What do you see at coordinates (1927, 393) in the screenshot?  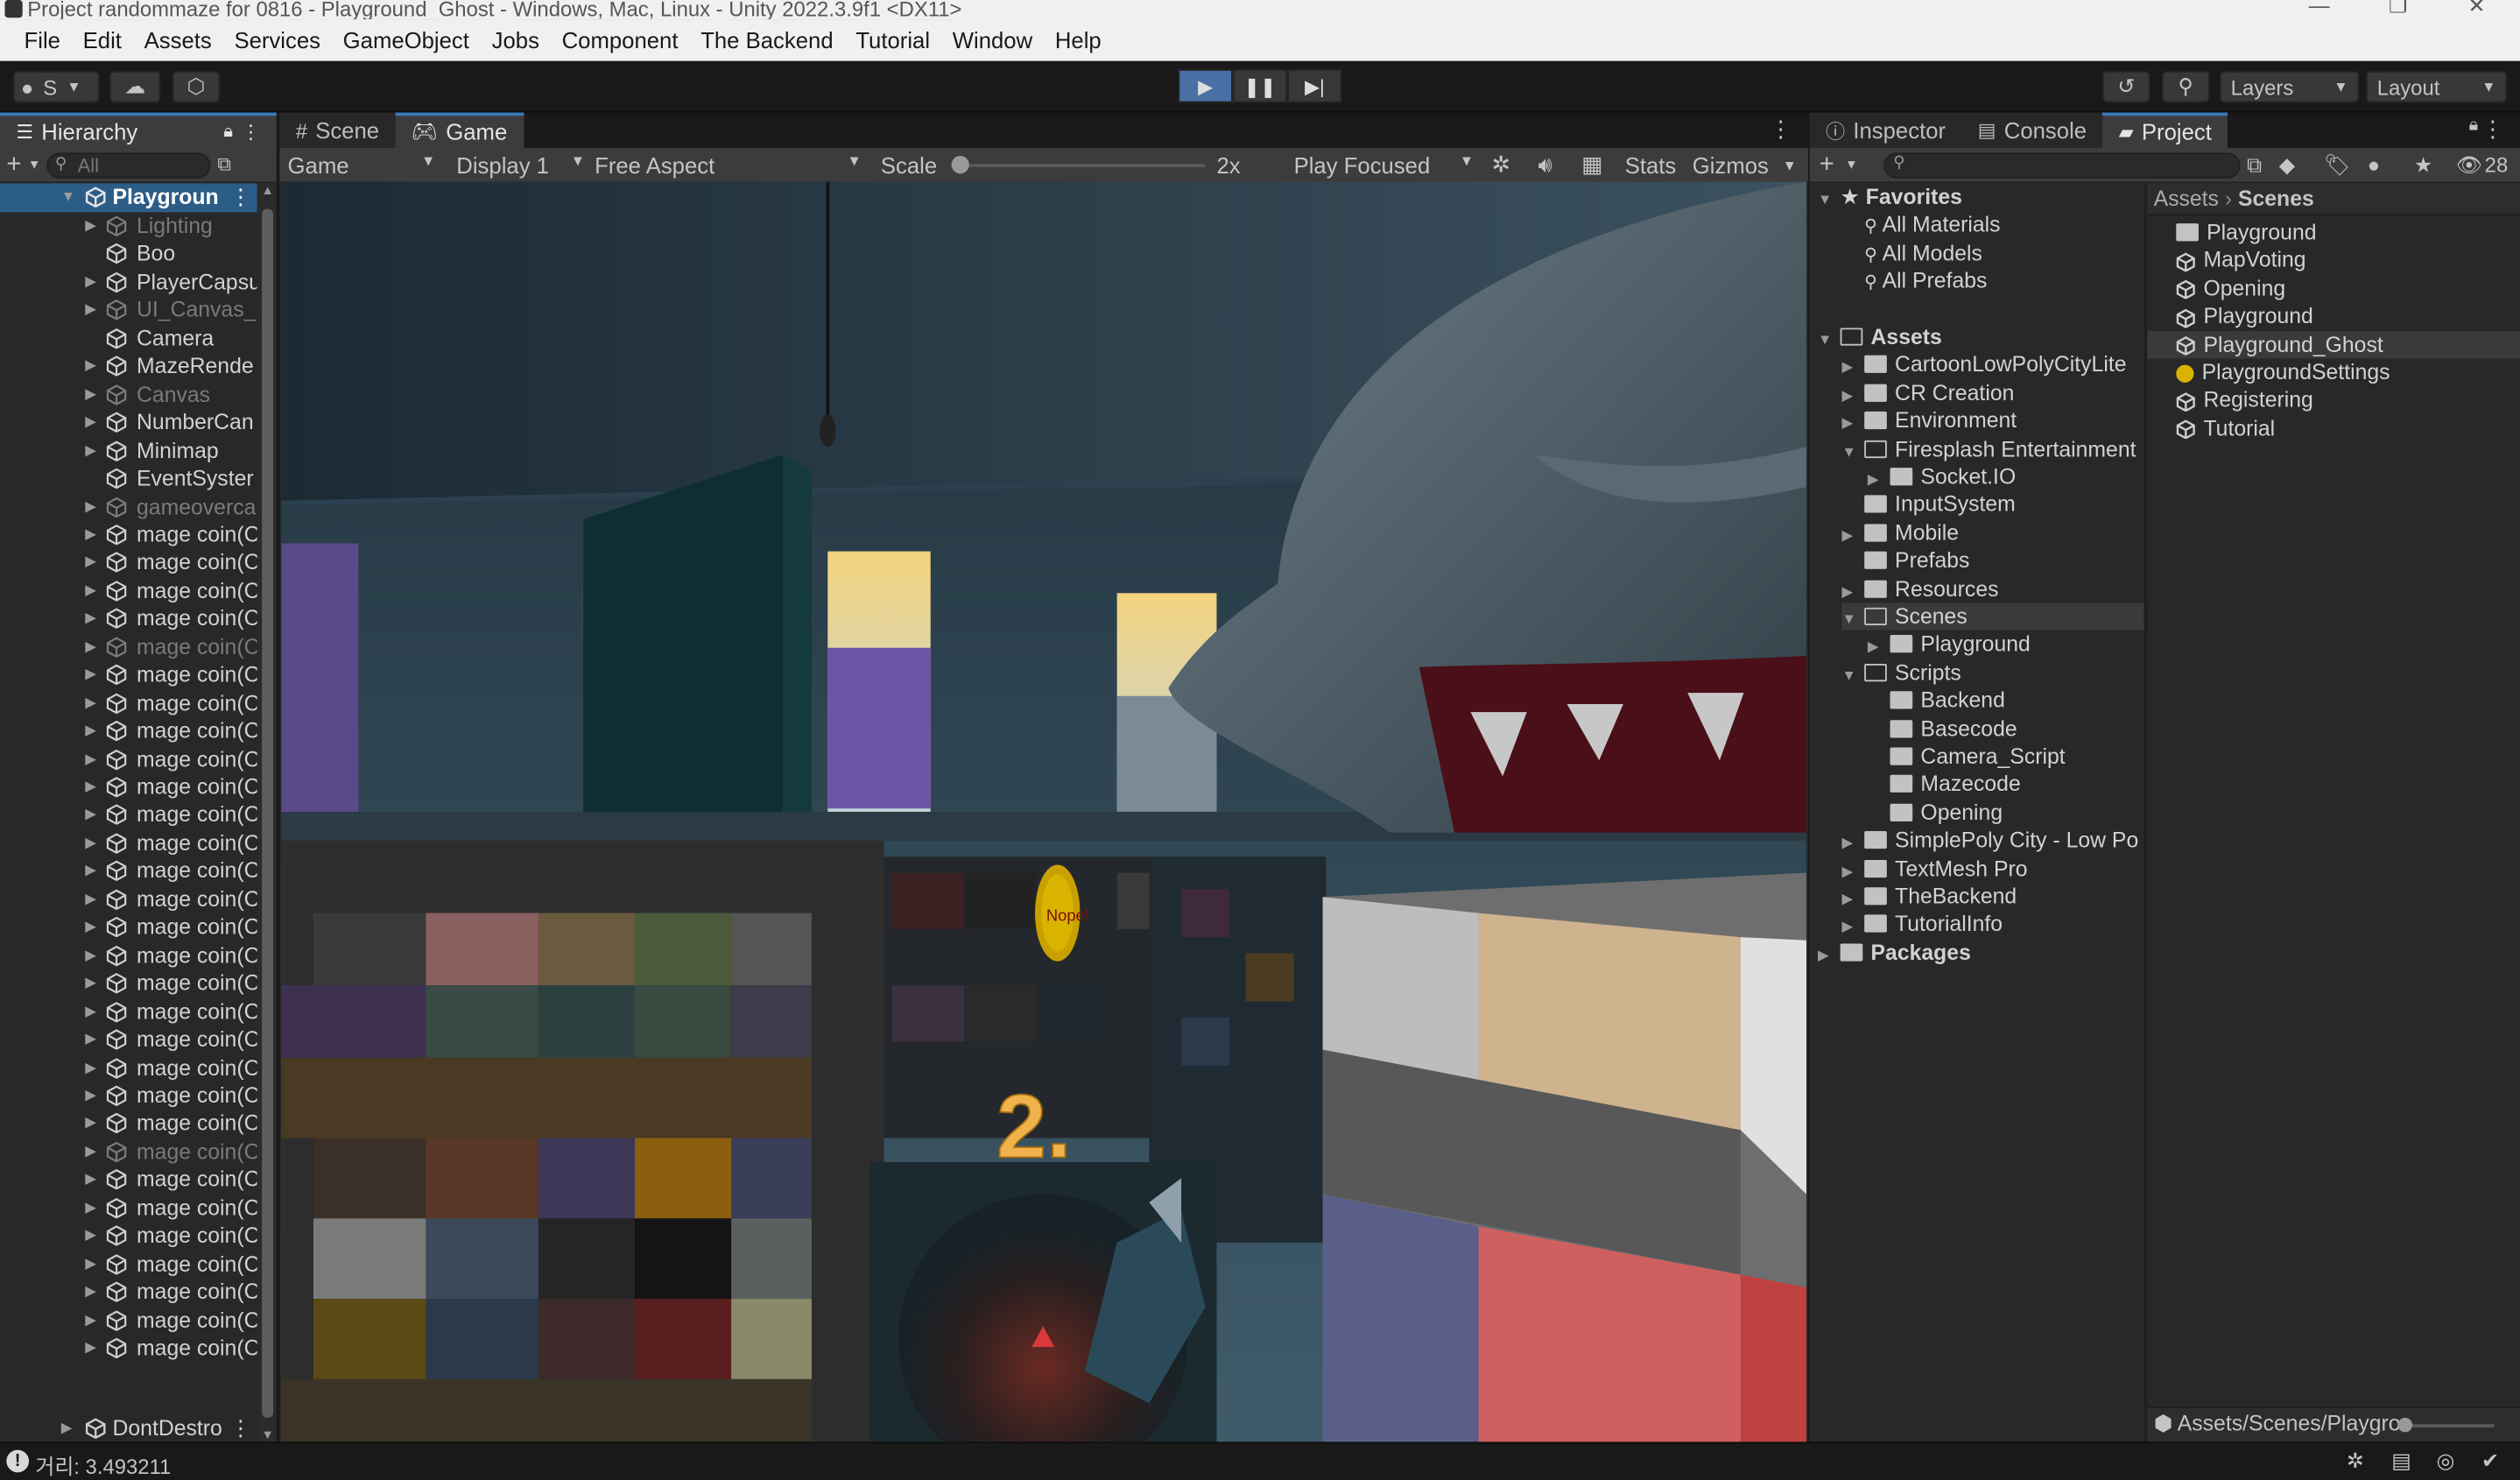 I see `project-tree-item: ▶ CR Creation` at bounding box center [1927, 393].